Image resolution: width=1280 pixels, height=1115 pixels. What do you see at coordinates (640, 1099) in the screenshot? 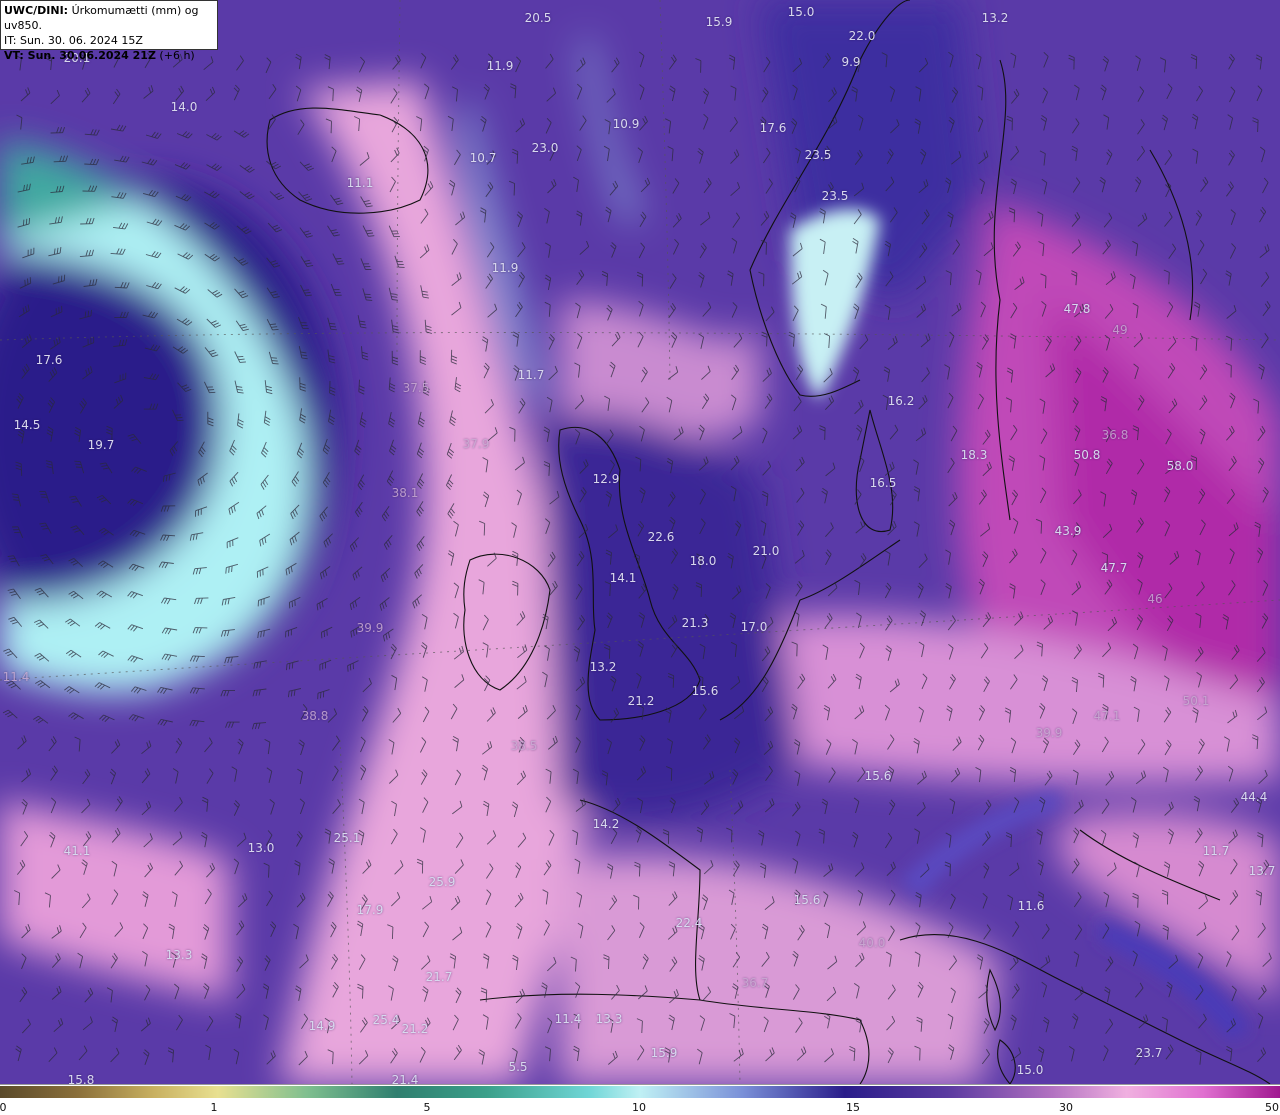
I see `colorbar: 0 1 5 10 15 30 50` at bounding box center [640, 1099].